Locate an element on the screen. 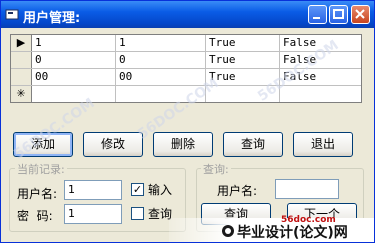 This screenshot has width=375, height=243. minimize-icon is located at coordinates (316, 18).